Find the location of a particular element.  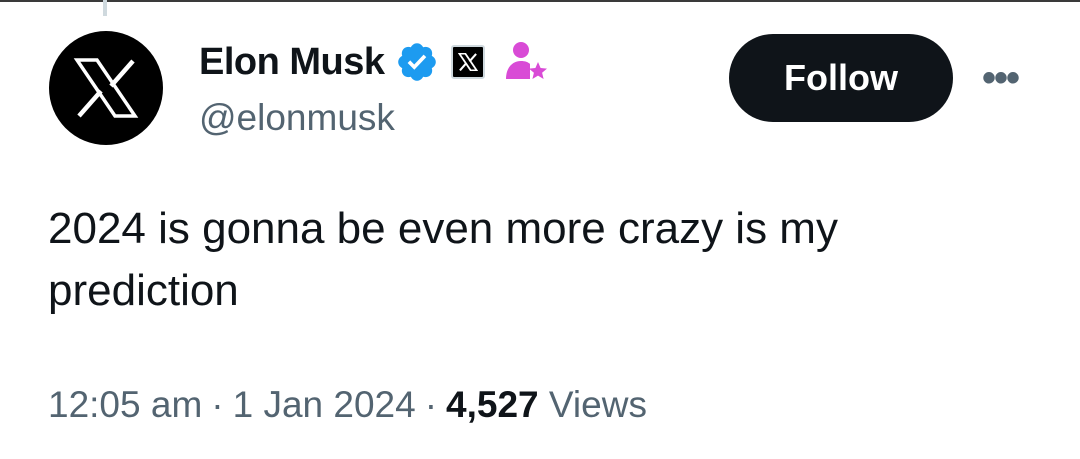

top-divider is located at coordinates (540, 1).